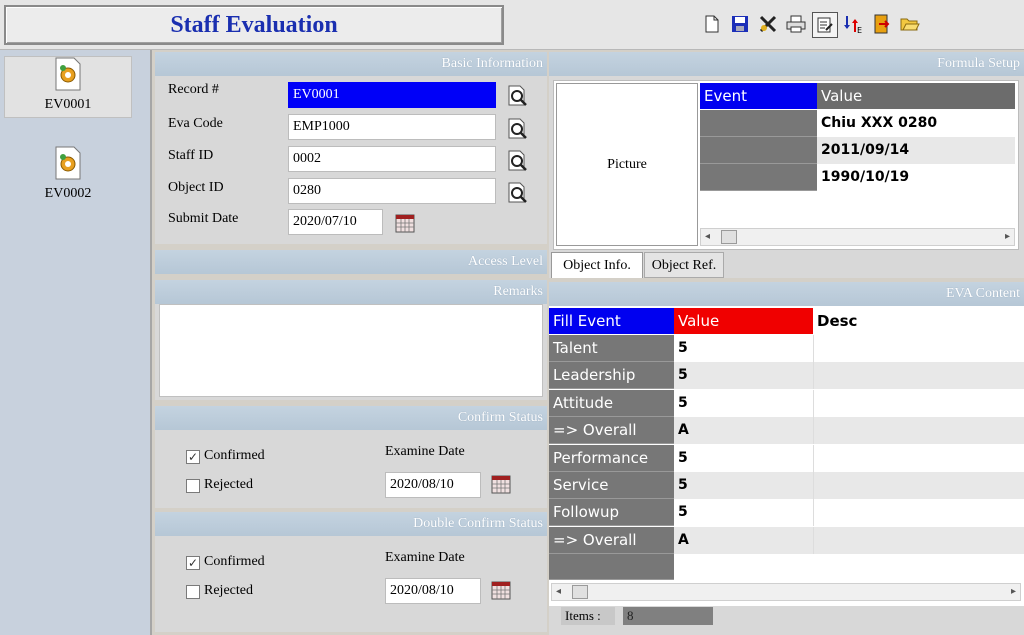 The image size is (1024, 635). What do you see at coordinates (712, 24) in the screenshot?
I see `new-document-icon` at bounding box center [712, 24].